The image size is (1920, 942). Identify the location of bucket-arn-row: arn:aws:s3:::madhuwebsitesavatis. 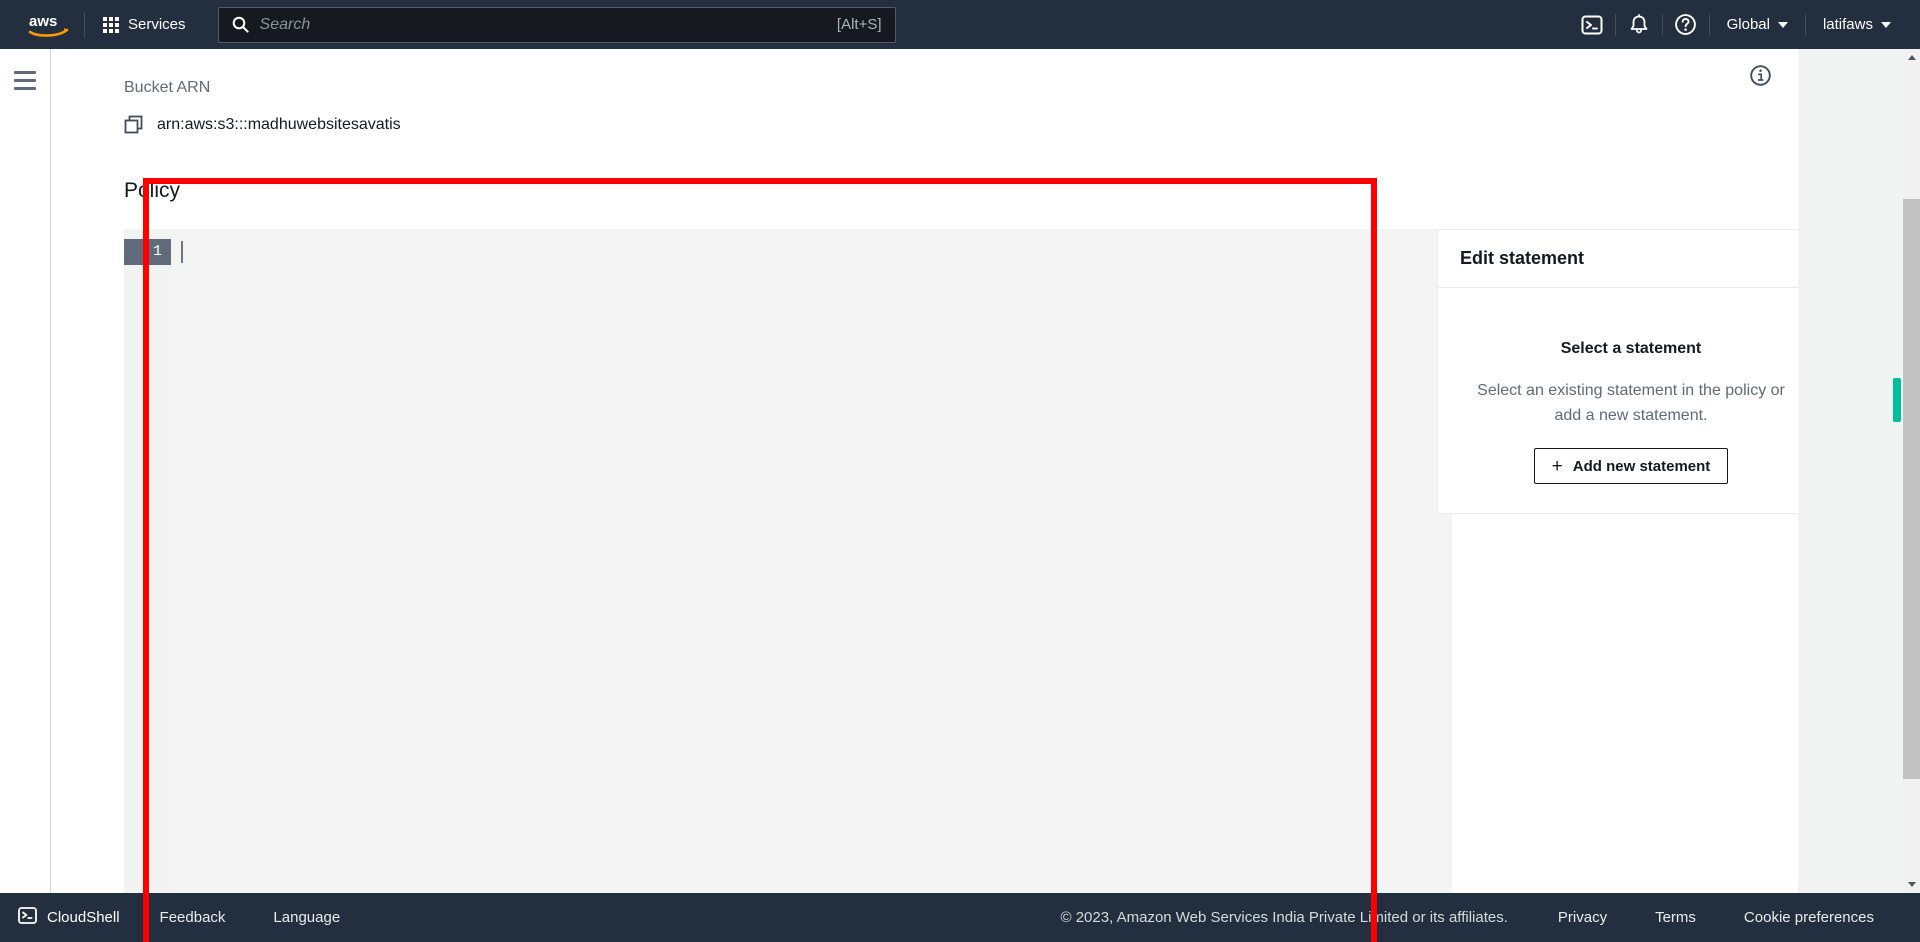
(262, 124).